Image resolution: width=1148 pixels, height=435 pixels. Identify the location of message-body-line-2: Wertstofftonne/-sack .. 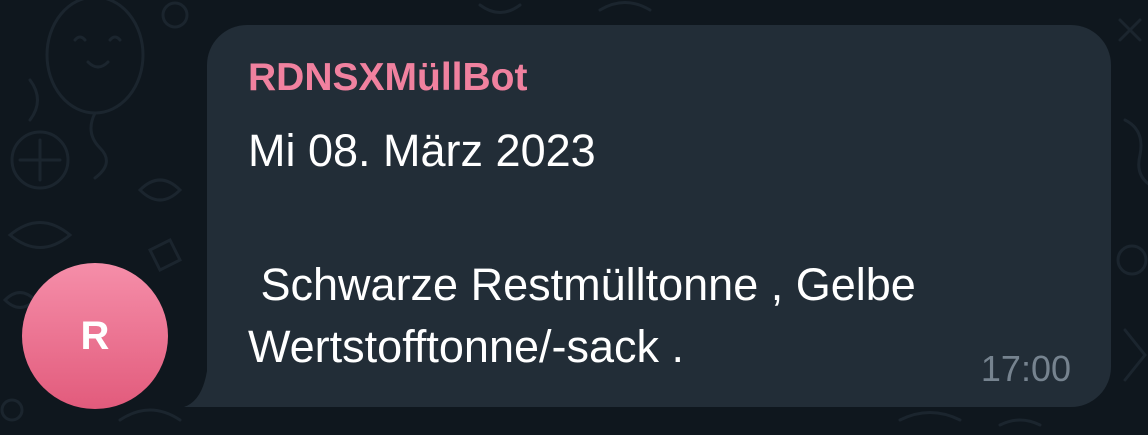
(466, 346).